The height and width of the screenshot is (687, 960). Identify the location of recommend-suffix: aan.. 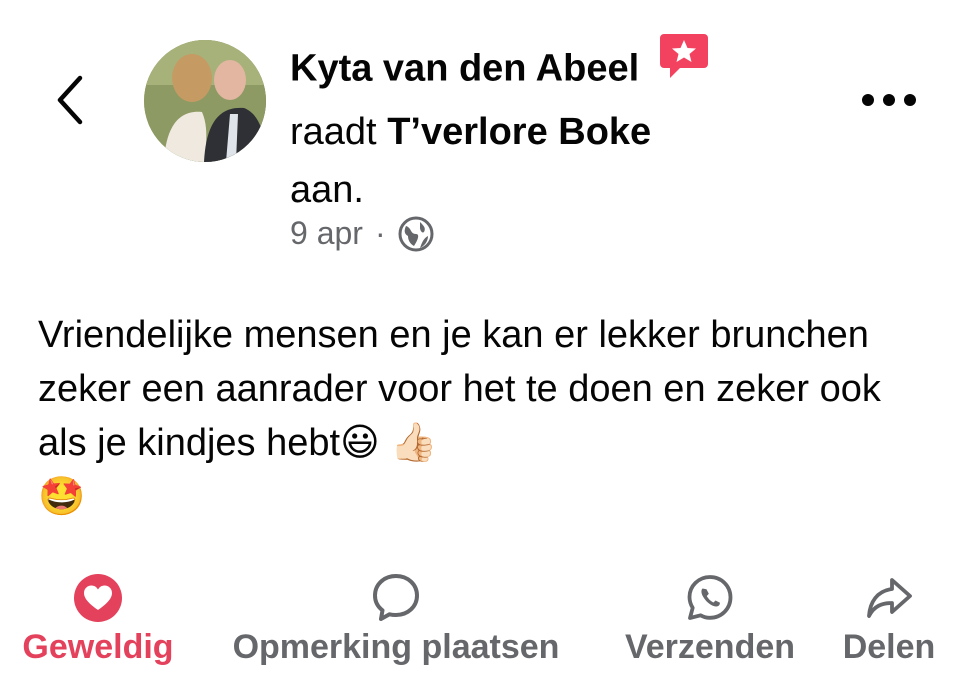
(327, 190).